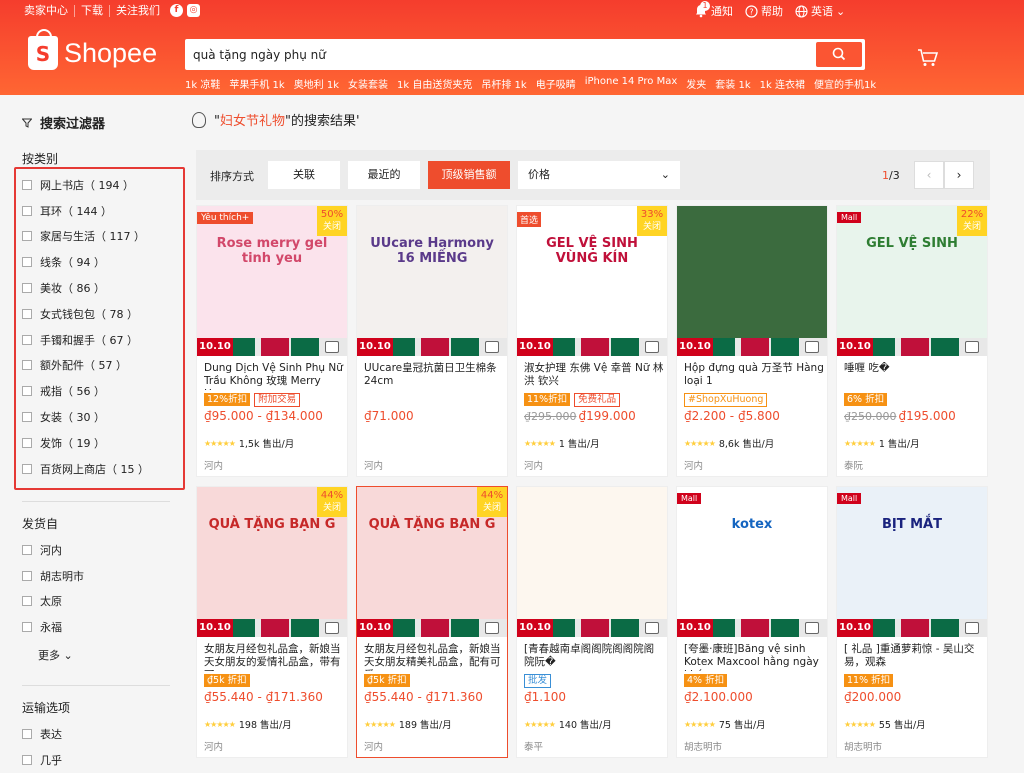  I want to click on seller-center-link: 卖家中心, so click(49, 10).